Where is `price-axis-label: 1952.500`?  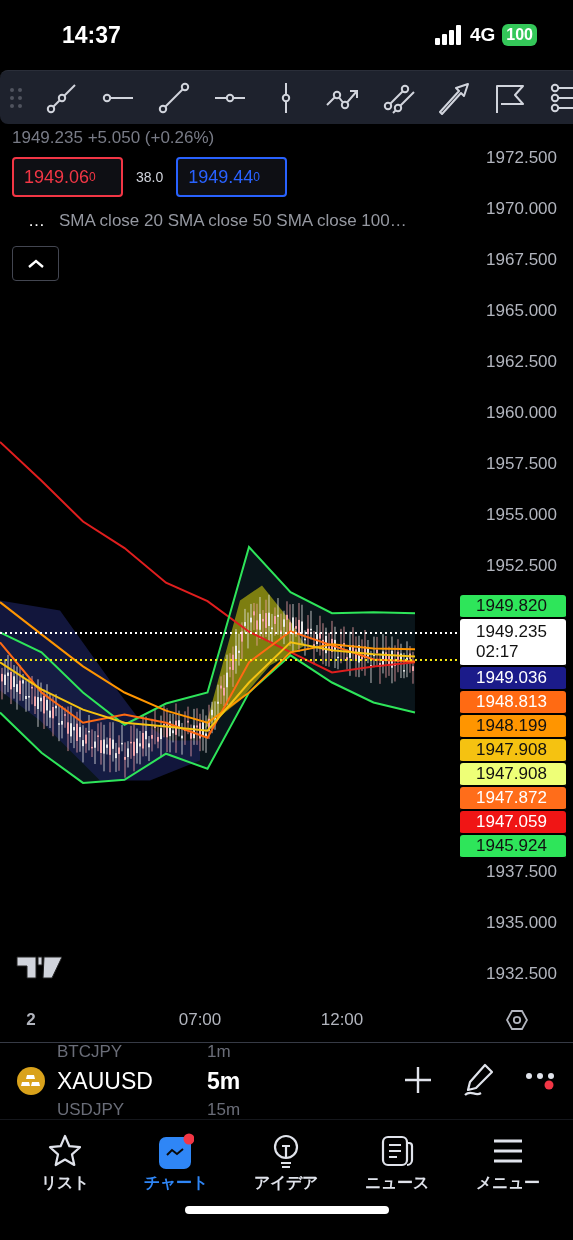
price-axis-label: 1952.500 is located at coordinates (521, 566).